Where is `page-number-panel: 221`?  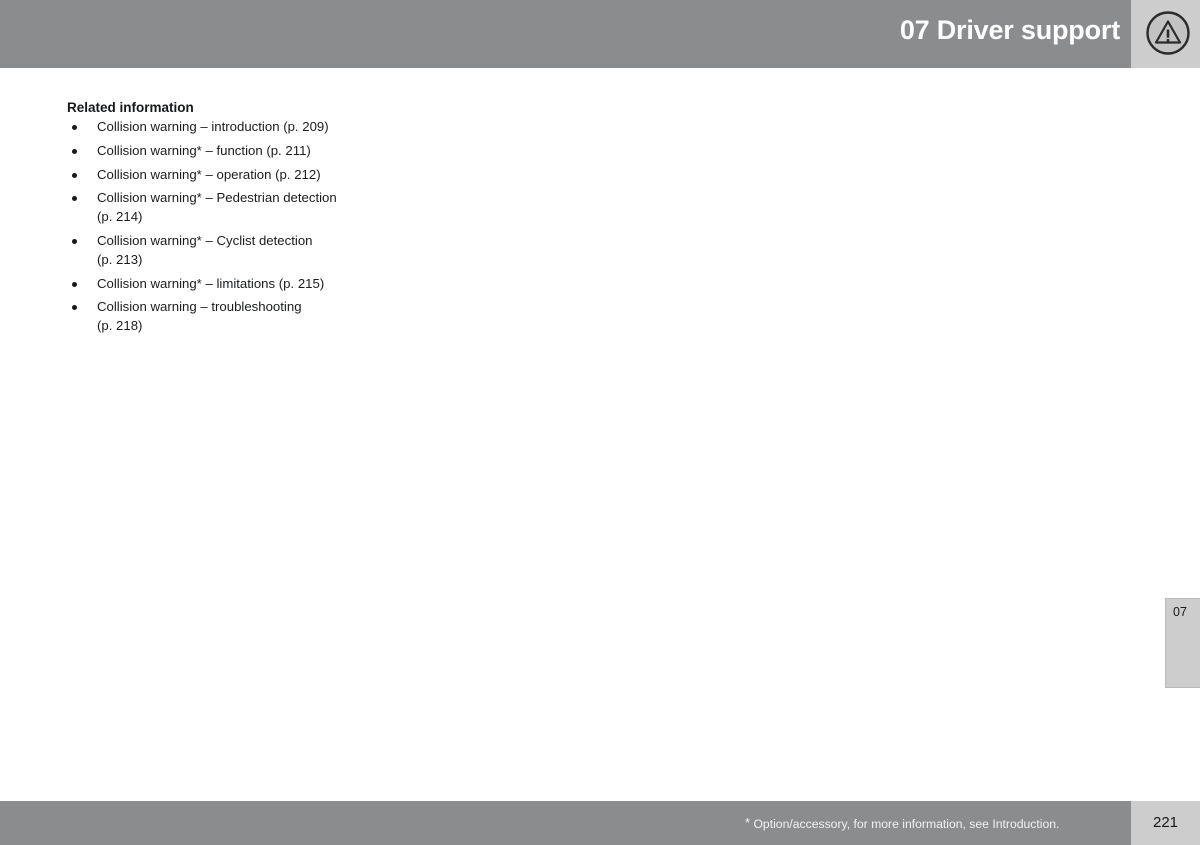
page-number-panel: 221 is located at coordinates (1165, 823).